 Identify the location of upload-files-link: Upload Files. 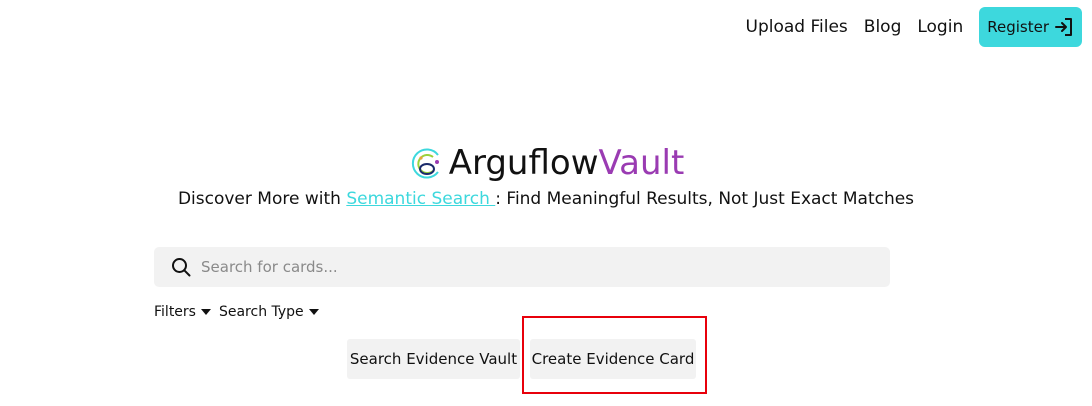
(797, 27).